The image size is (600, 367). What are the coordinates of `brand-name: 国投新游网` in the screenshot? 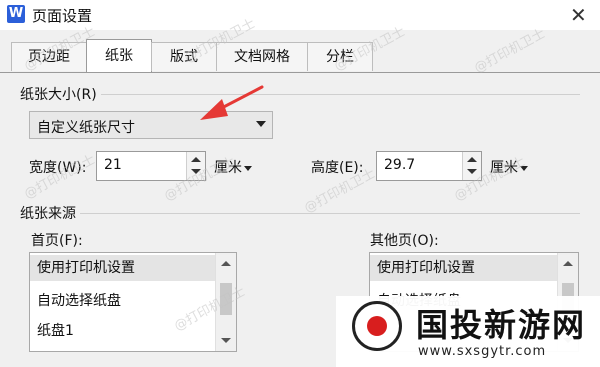 It's located at (501, 325).